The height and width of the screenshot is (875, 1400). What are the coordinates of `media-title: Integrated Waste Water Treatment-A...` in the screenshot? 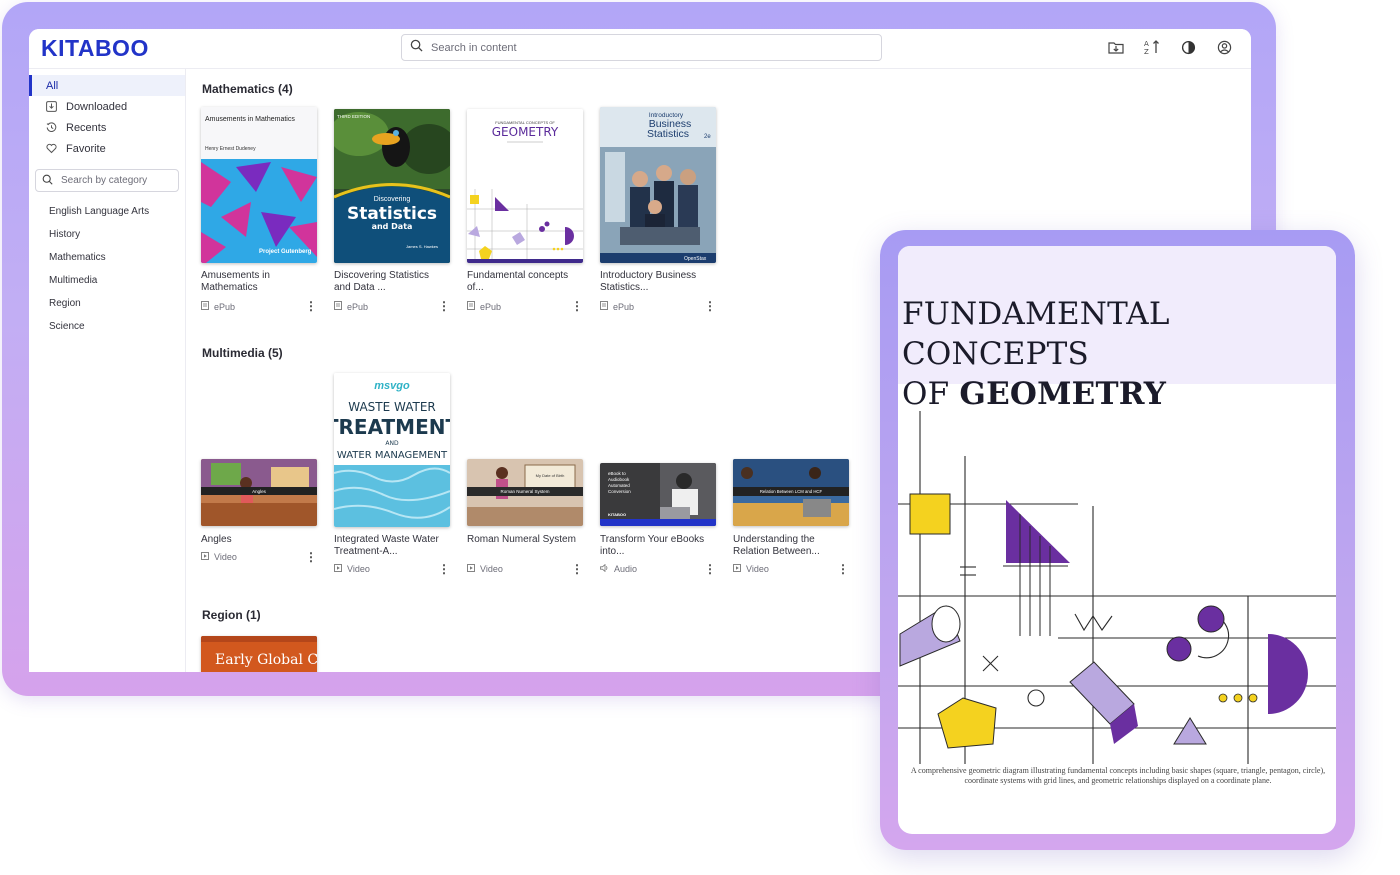 It's located at (389, 546).